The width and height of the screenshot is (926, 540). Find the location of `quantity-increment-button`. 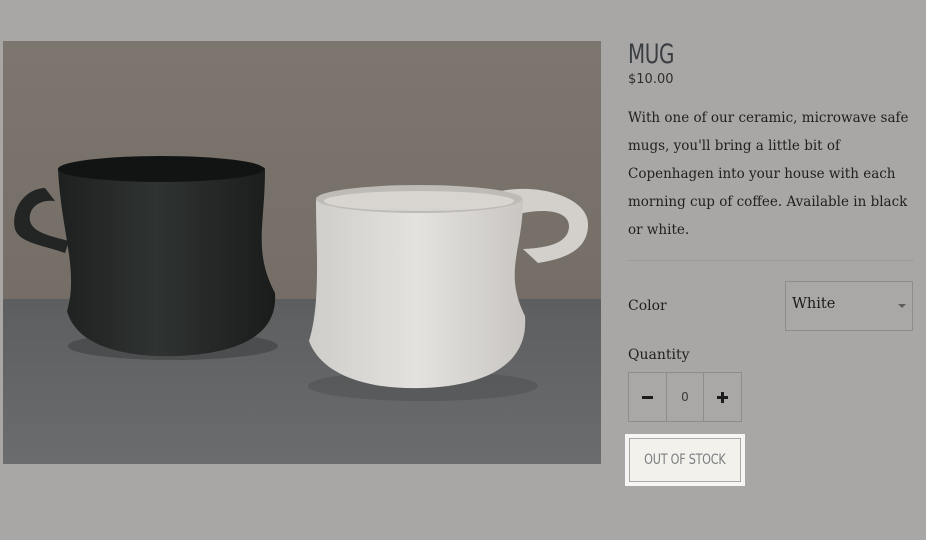

quantity-increment-button is located at coordinates (722, 397).